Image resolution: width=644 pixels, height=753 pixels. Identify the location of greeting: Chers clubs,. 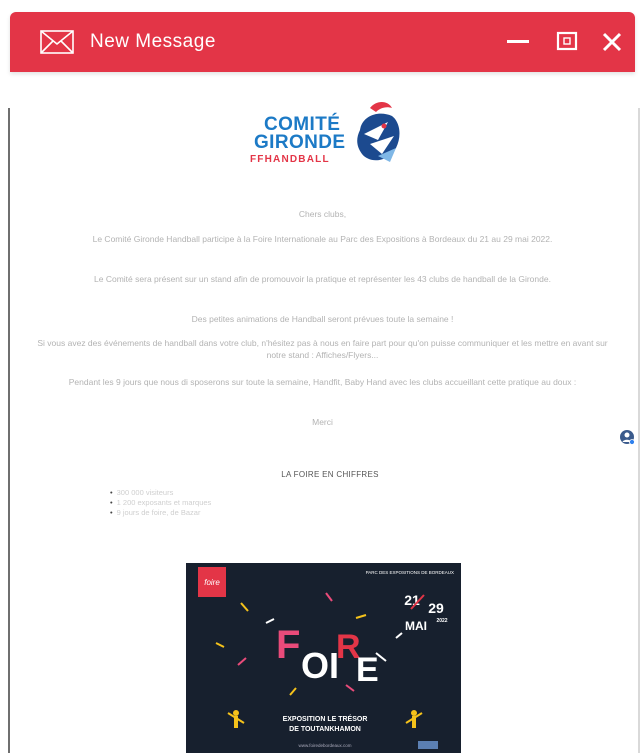
(322, 214).